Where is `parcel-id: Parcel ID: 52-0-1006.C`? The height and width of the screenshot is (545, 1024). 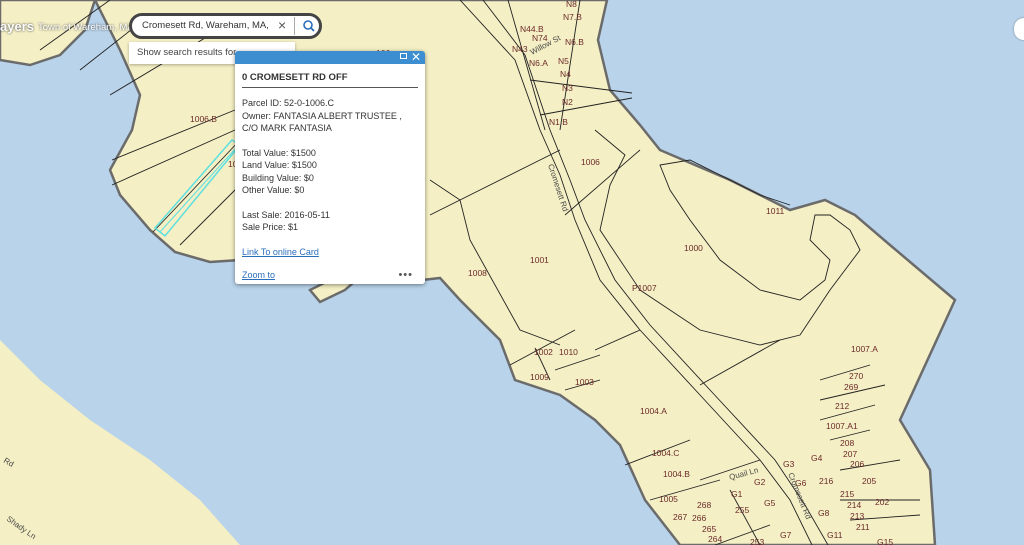 parcel-id: Parcel ID: 52-0-1006.C is located at coordinates (288, 103).